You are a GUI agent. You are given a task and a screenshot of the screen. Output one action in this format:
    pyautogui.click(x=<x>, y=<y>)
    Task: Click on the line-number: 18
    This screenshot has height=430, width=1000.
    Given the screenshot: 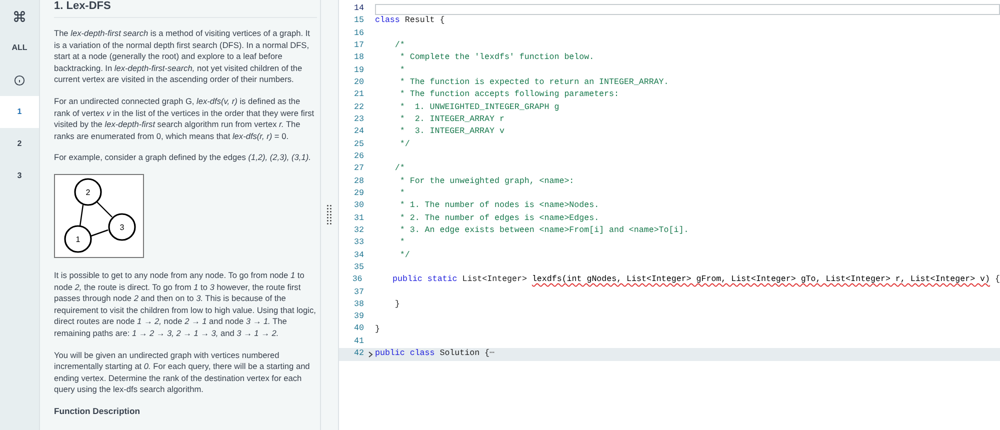 What is the action you would take?
    pyautogui.click(x=359, y=58)
    